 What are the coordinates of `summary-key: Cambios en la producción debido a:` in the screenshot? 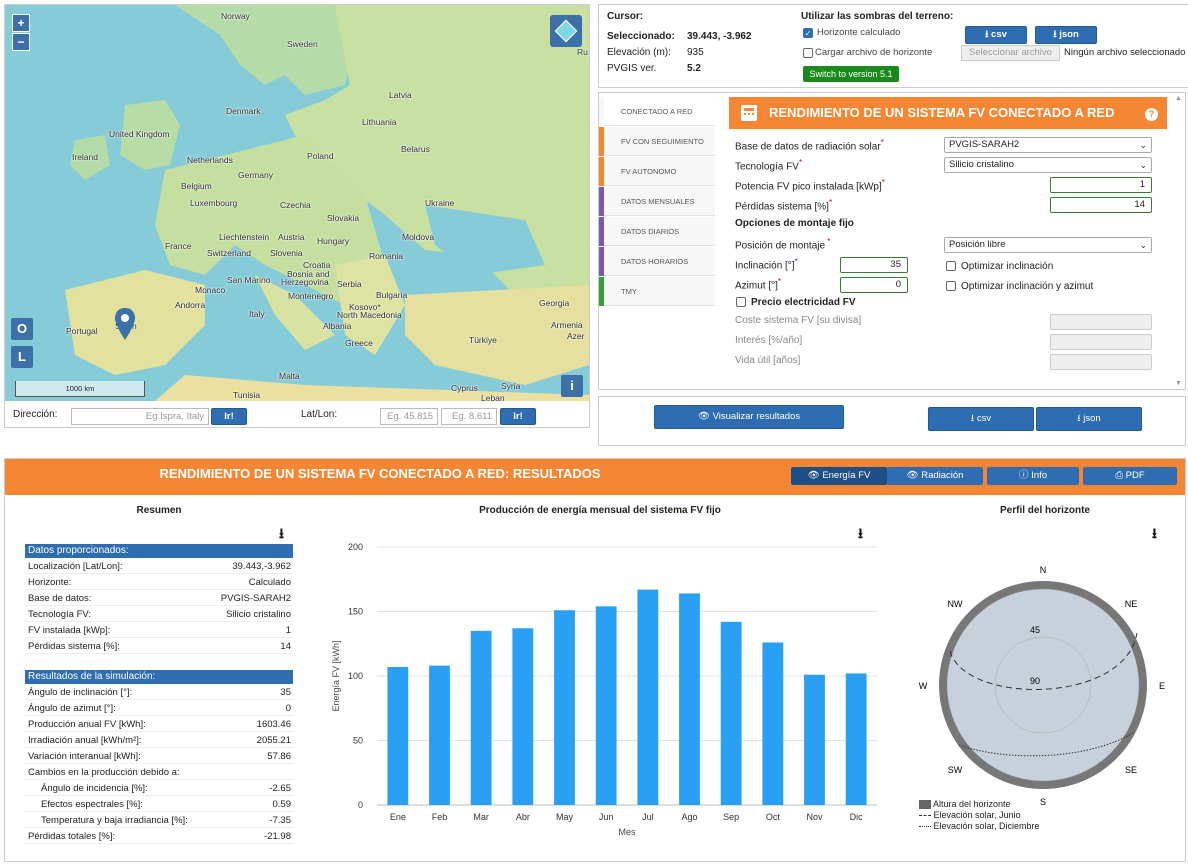 It's located at (104, 772).